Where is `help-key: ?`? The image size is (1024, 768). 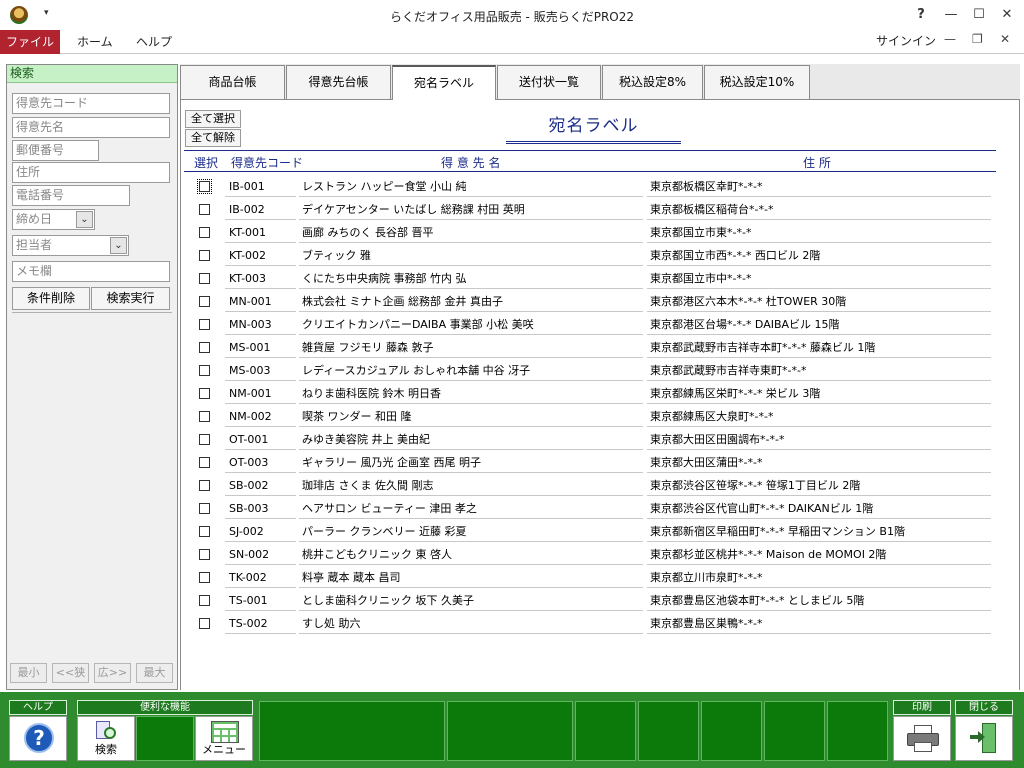 help-key: ? is located at coordinates (38, 738).